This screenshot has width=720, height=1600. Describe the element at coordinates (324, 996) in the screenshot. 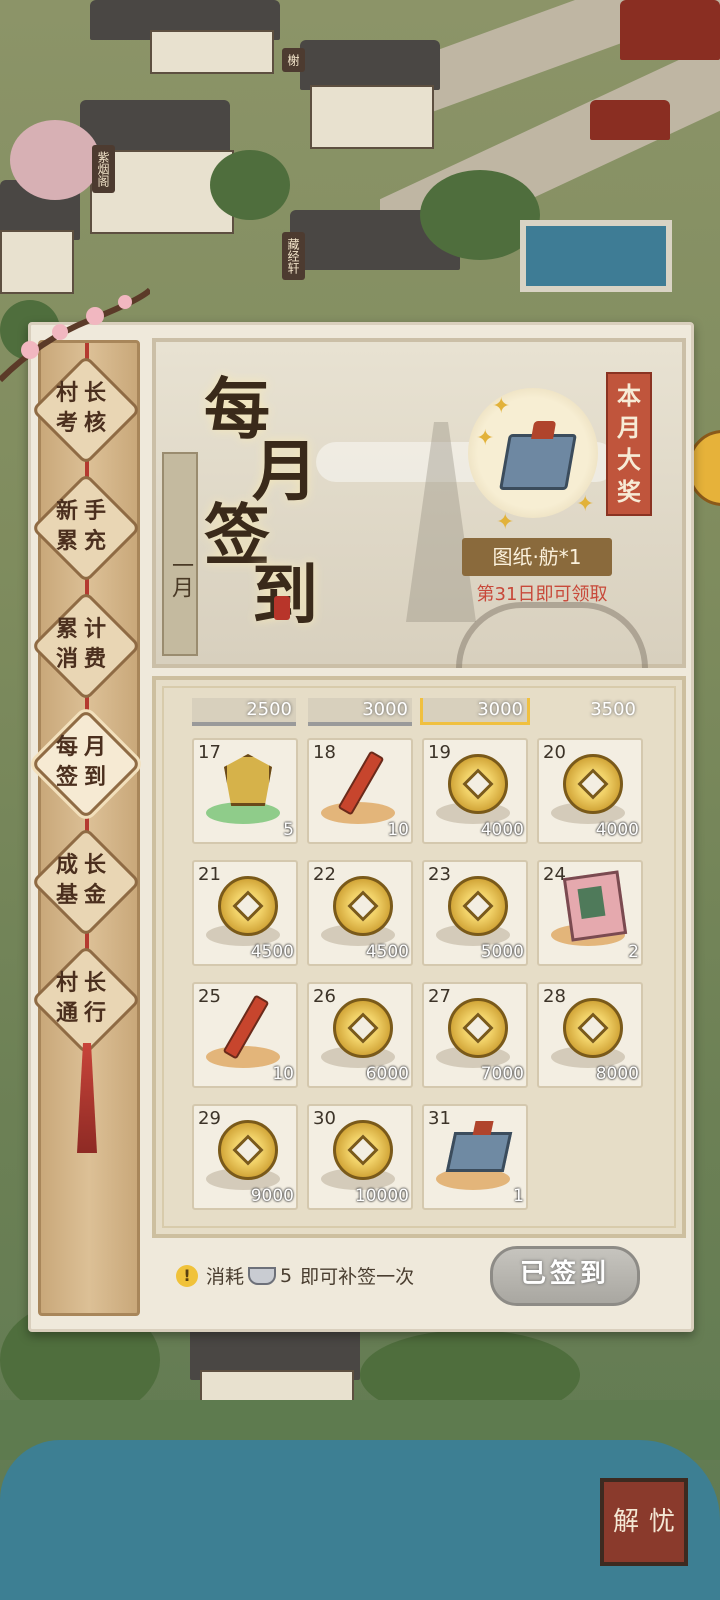

I see `day-number: 26` at that location.